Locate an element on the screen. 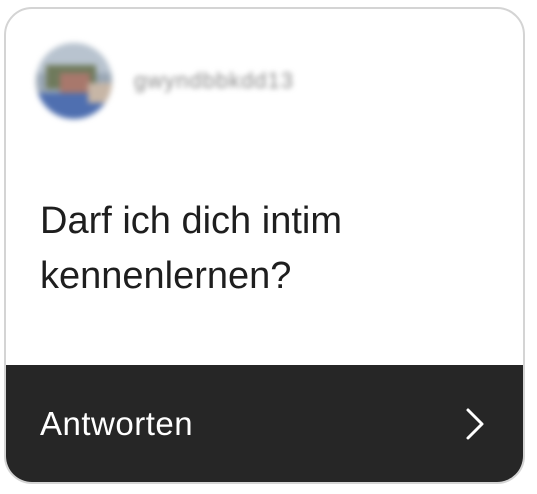 This screenshot has width=537, height=494. avatar is located at coordinates (74, 81).